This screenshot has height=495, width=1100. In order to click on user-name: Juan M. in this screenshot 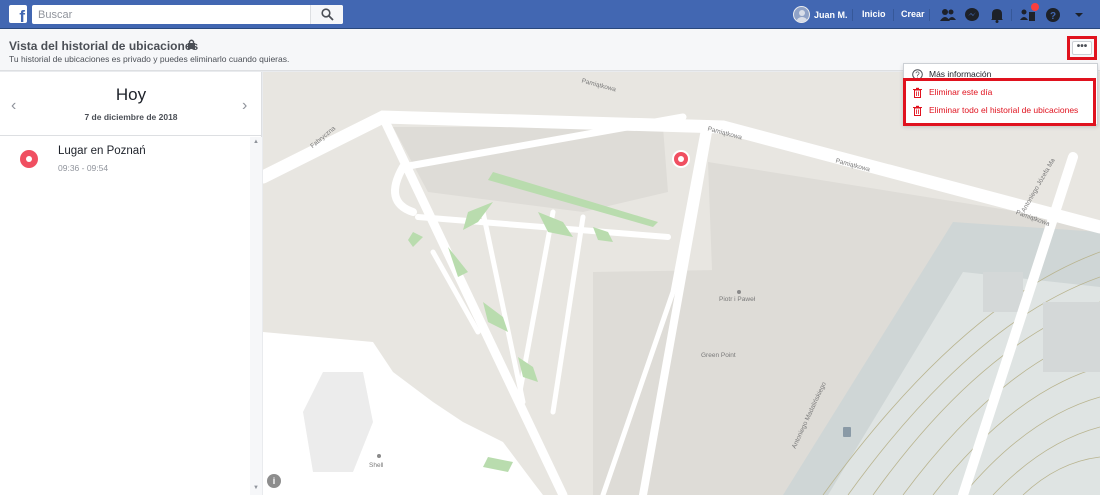, I will do `click(831, 14)`.